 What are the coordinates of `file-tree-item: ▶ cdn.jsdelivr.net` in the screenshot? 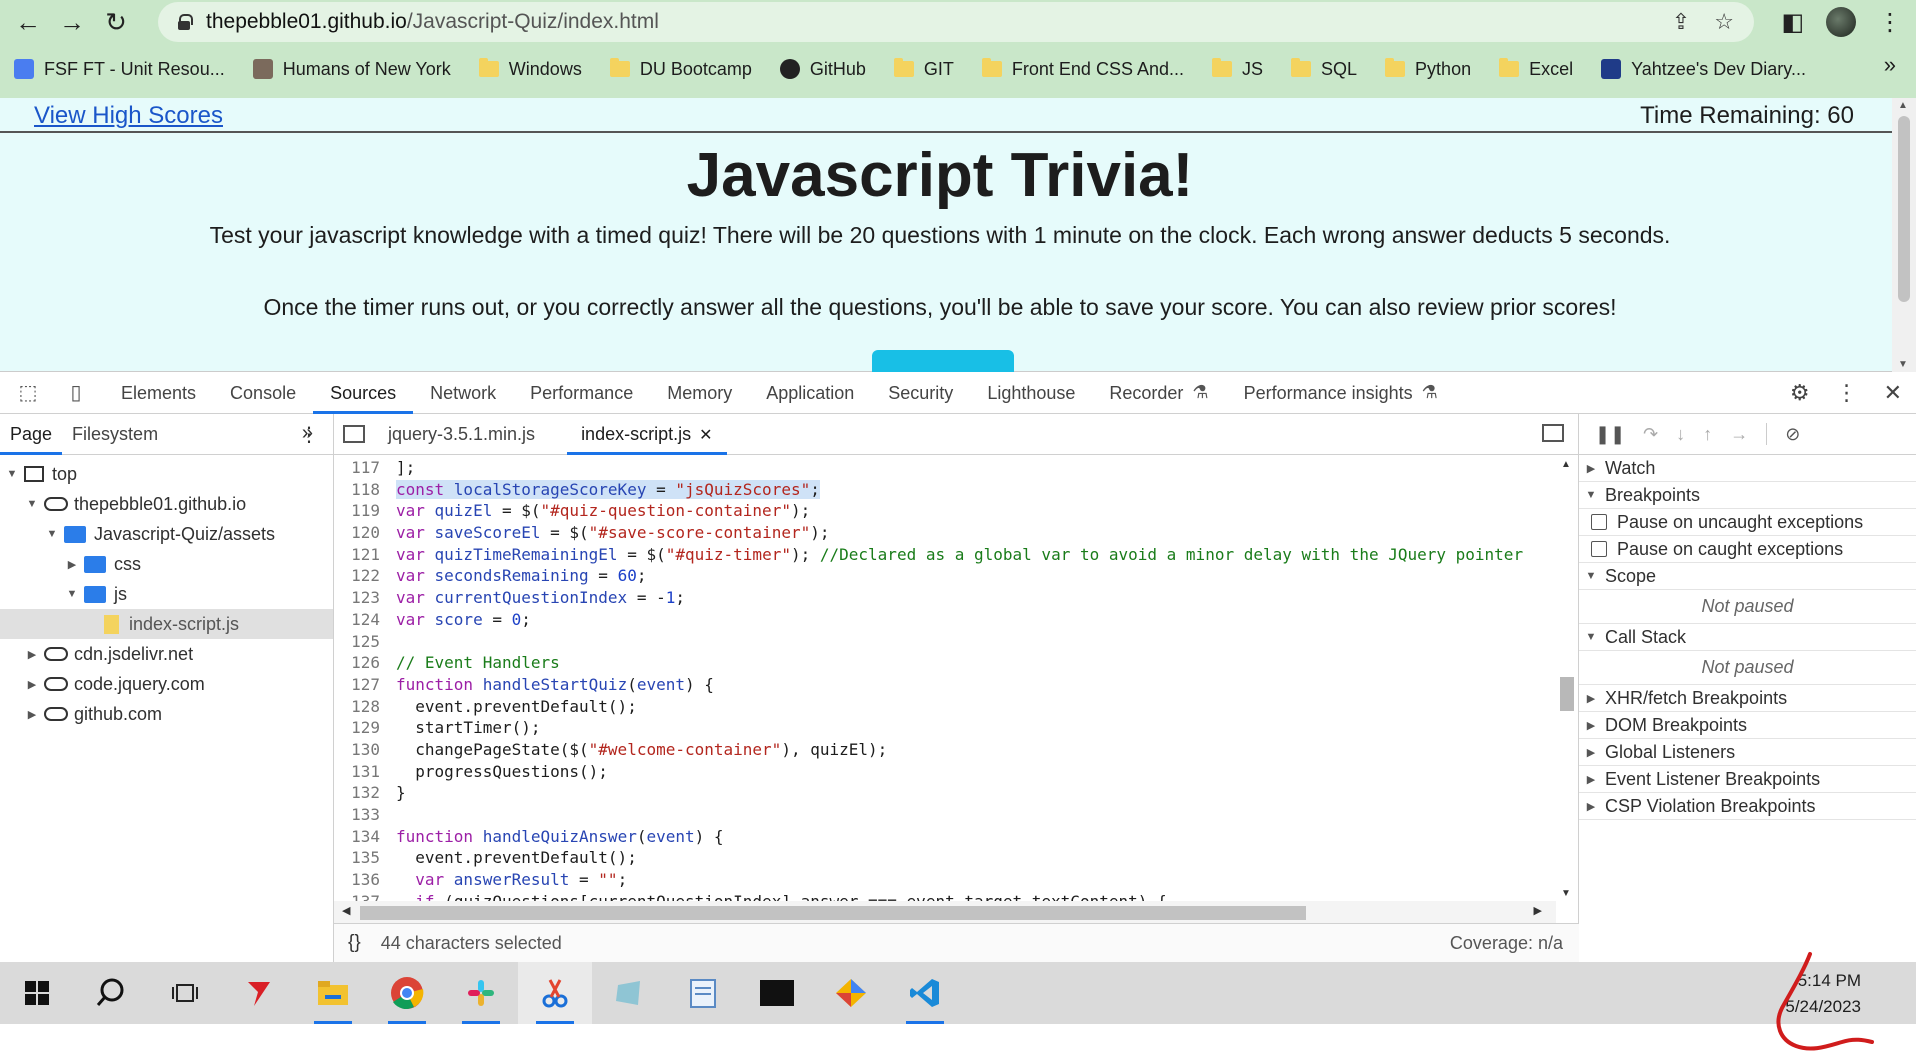 It's located at (166, 654).